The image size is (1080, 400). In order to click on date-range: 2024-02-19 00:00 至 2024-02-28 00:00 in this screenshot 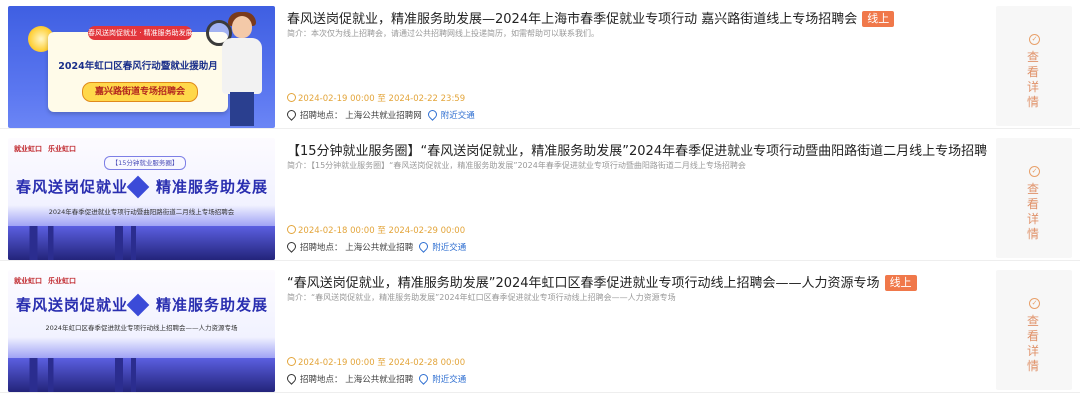, I will do `click(376, 362)`.